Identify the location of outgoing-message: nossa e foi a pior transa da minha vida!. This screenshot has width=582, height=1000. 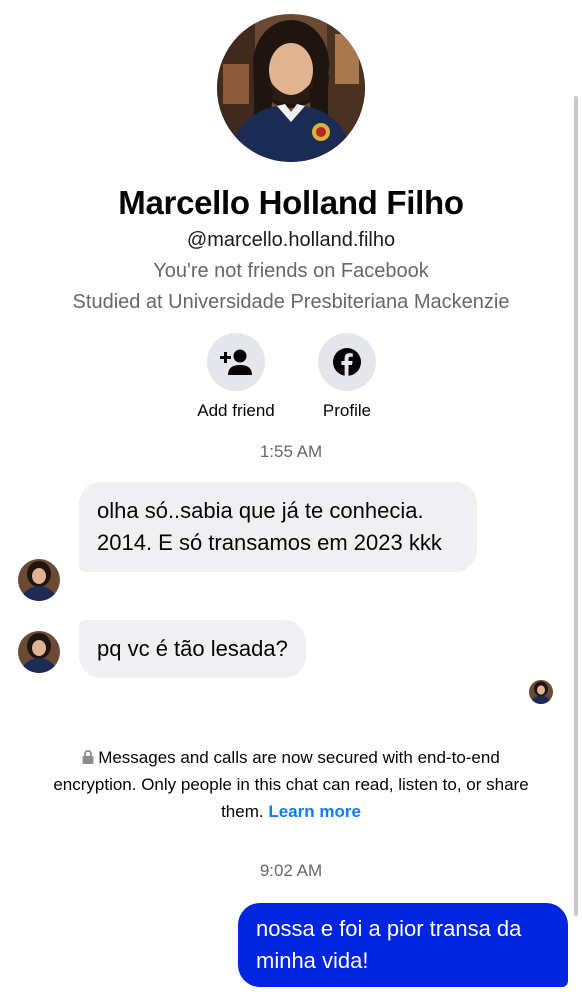
(403, 945).